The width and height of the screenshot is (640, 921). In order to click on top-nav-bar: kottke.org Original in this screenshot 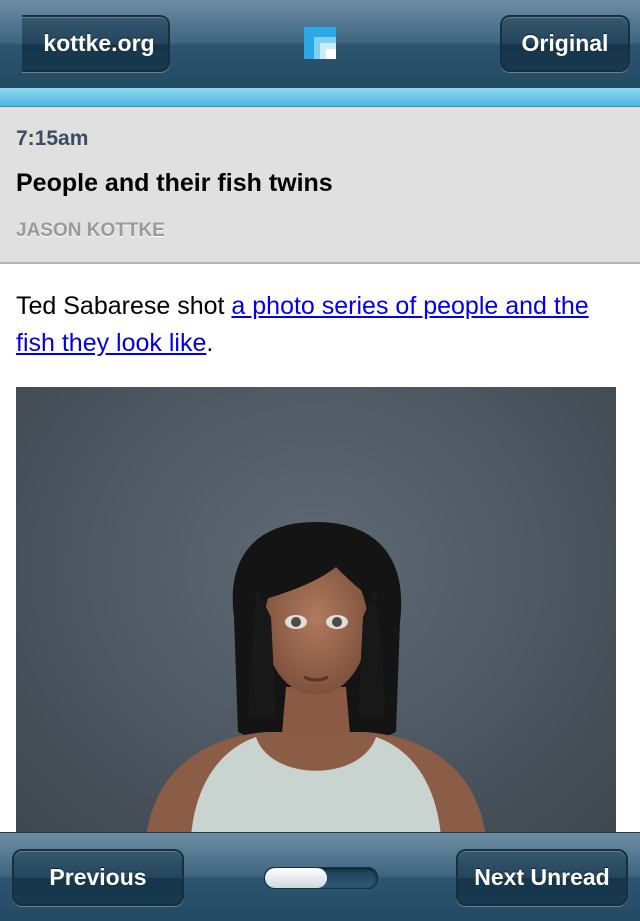, I will do `click(320, 44)`.